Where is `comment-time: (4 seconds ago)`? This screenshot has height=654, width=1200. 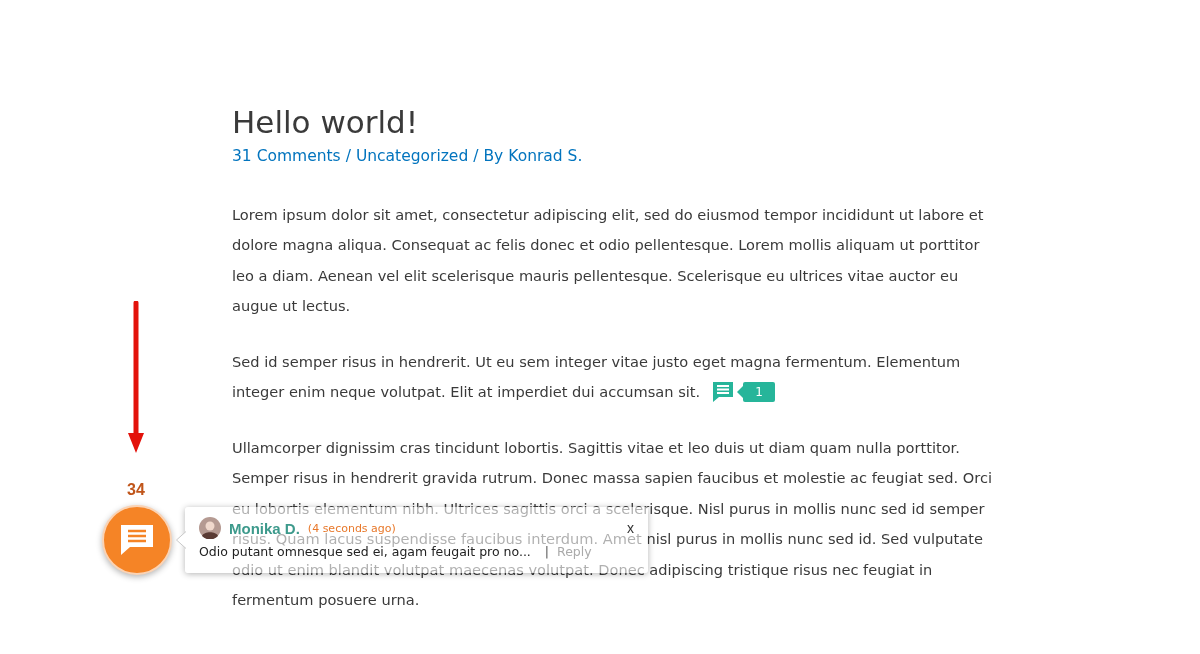
comment-time: (4 seconds ago) is located at coordinates (351, 528).